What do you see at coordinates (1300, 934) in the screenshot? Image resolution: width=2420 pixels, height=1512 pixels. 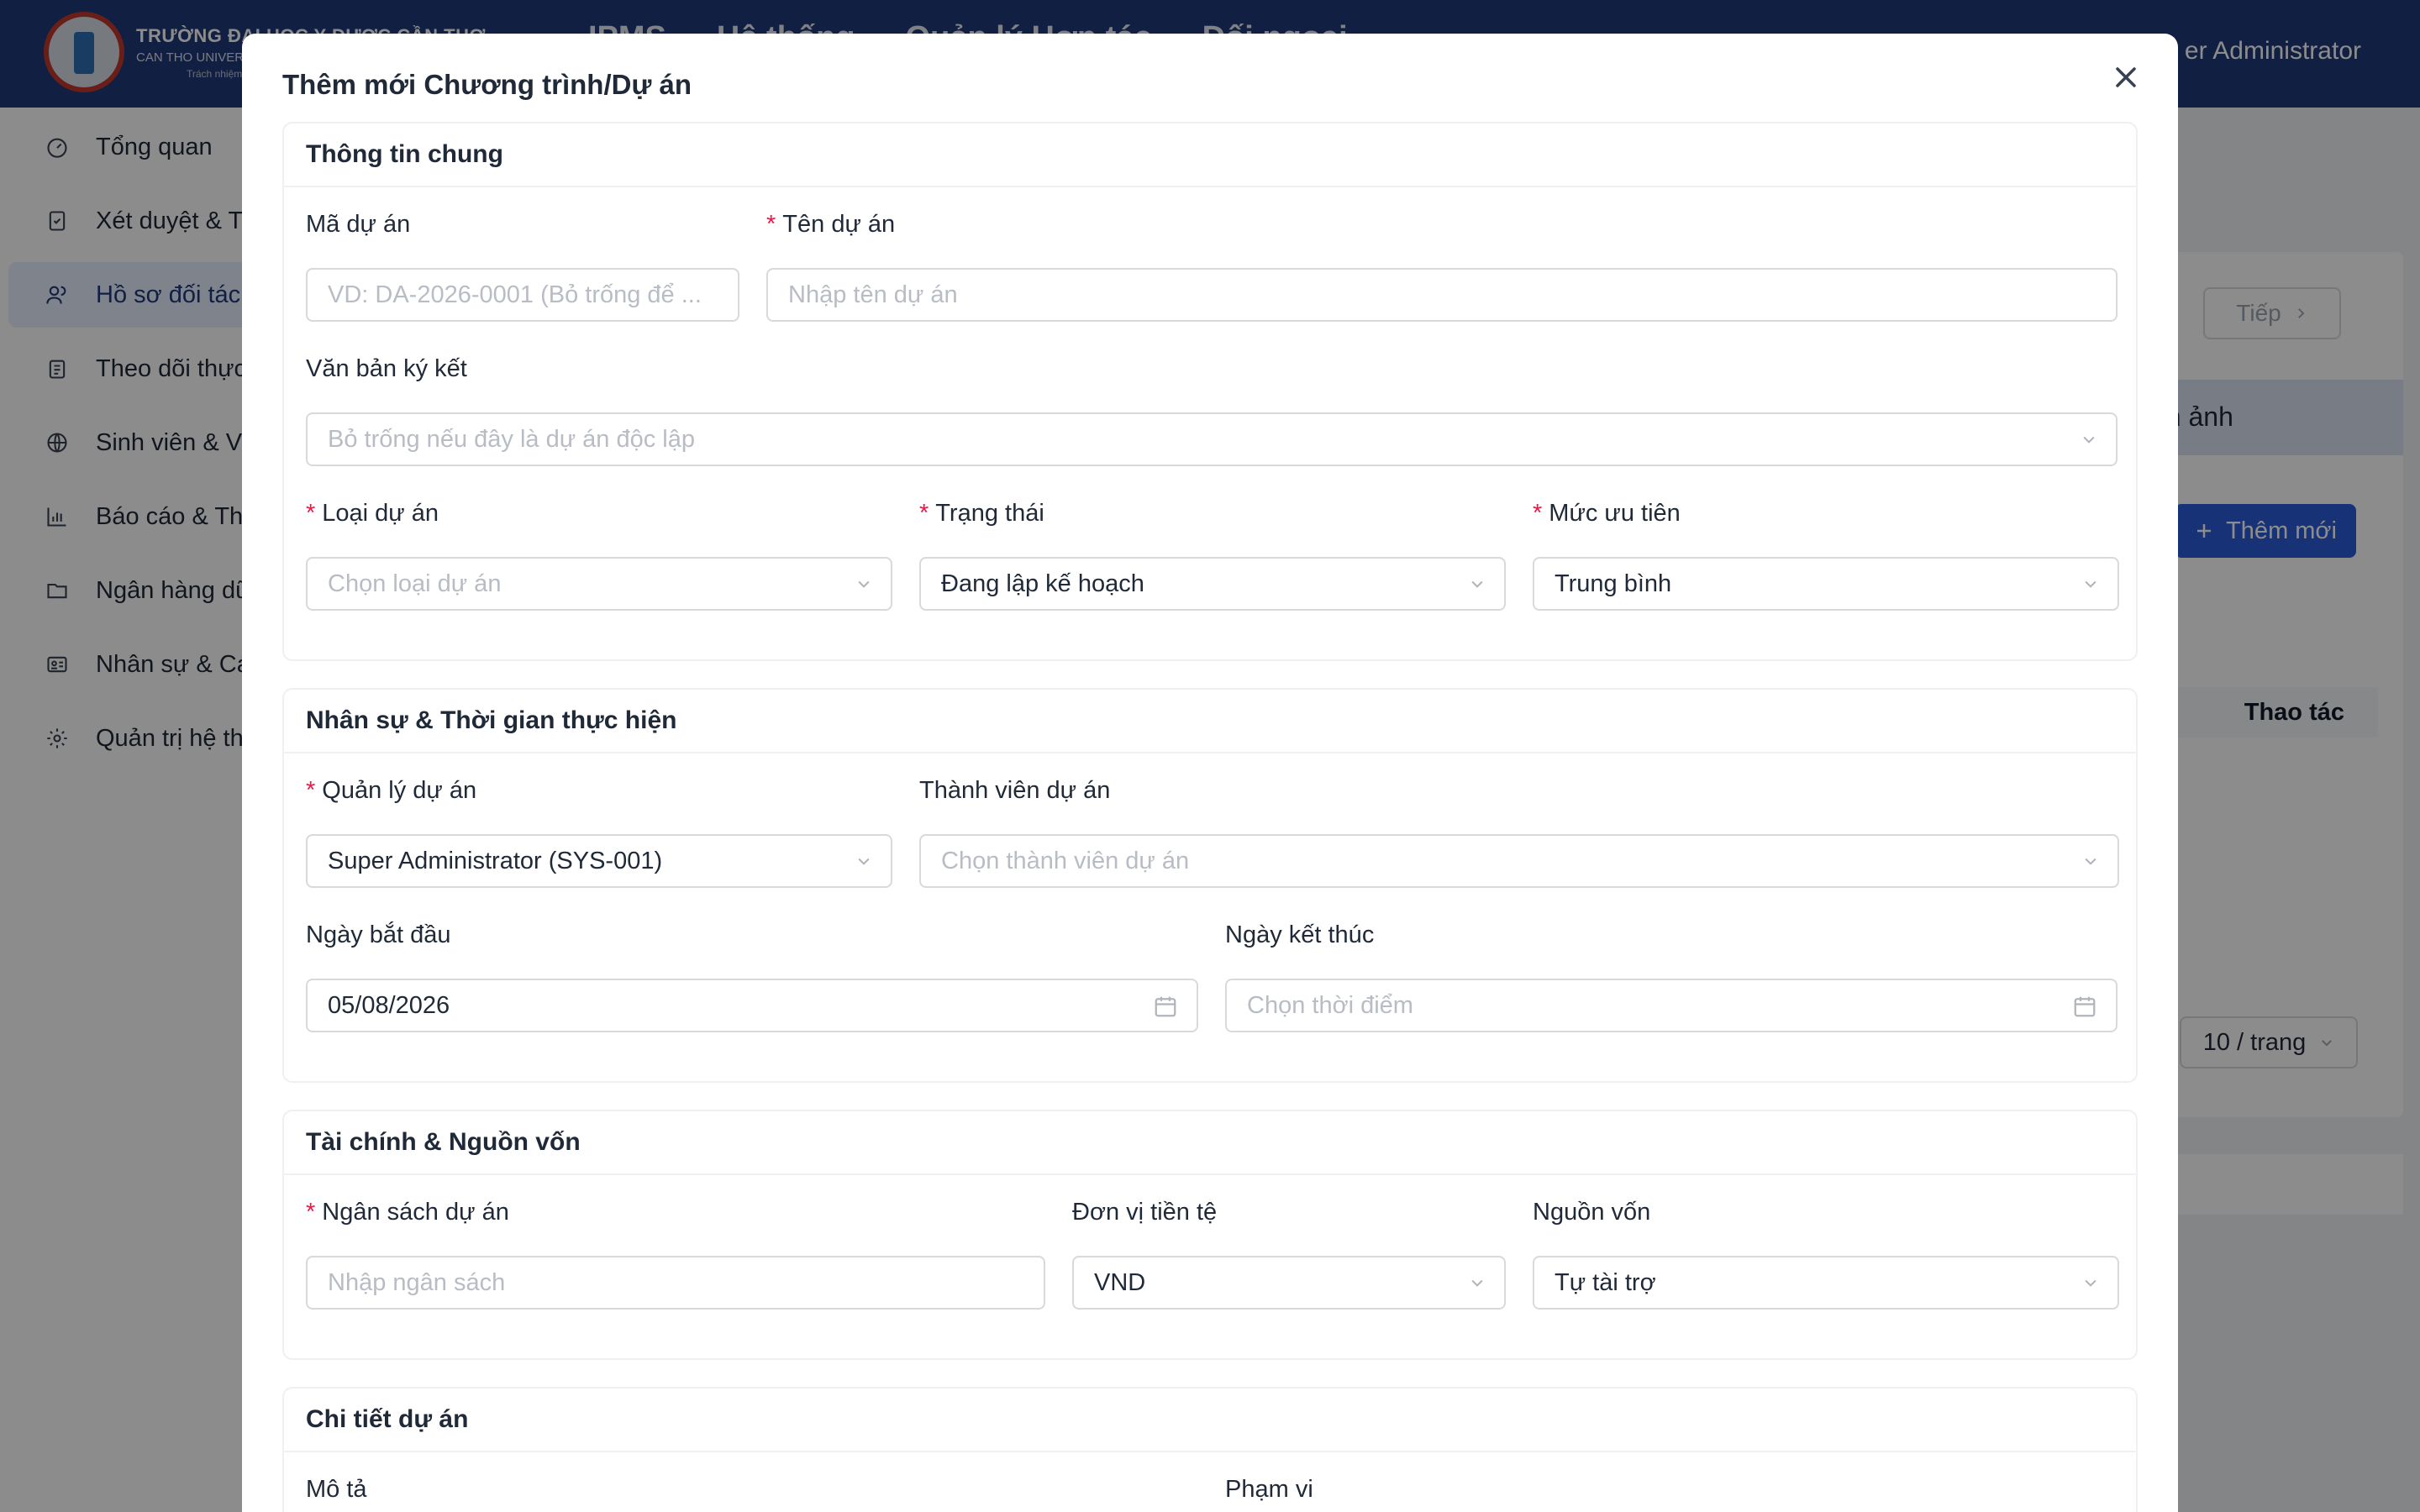 I see `field-label: Ngày kết thúc` at bounding box center [1300, 934].